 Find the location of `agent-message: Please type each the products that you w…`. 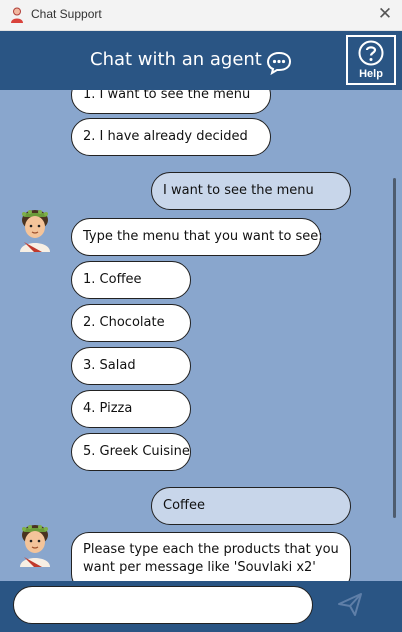

agent-message: Please type each the products that you w… is located at coordinates (211, 556).